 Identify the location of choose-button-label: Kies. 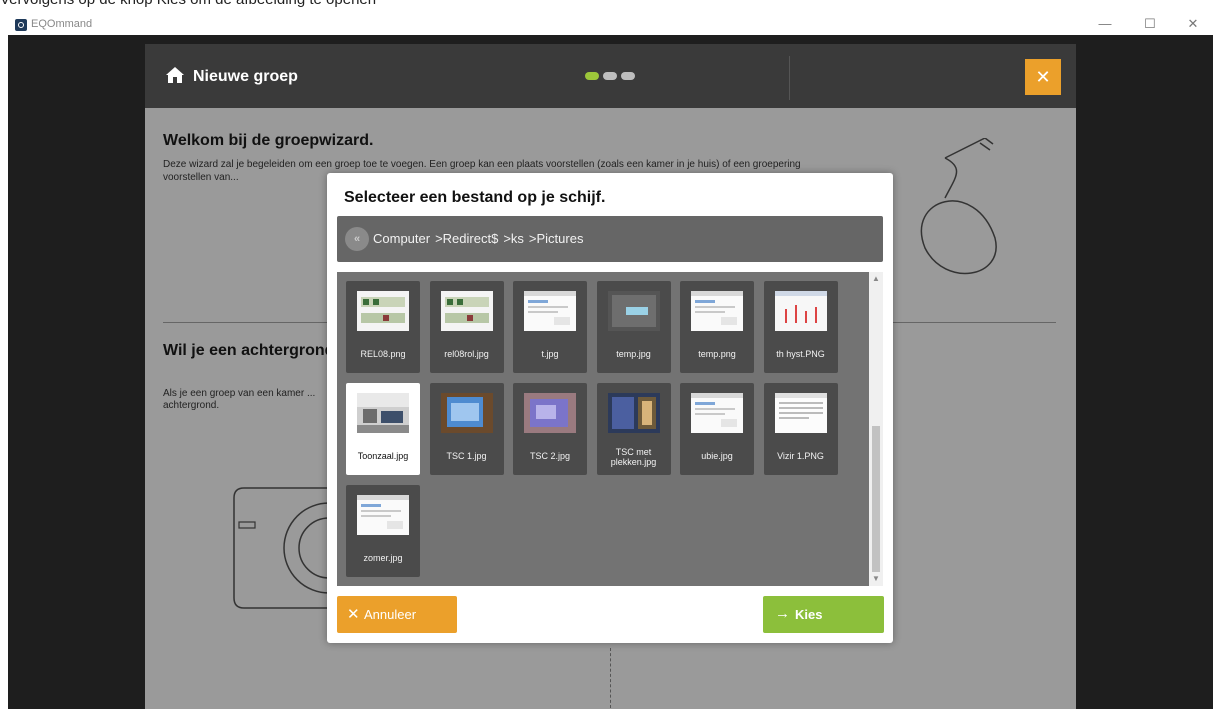
(809, 614).